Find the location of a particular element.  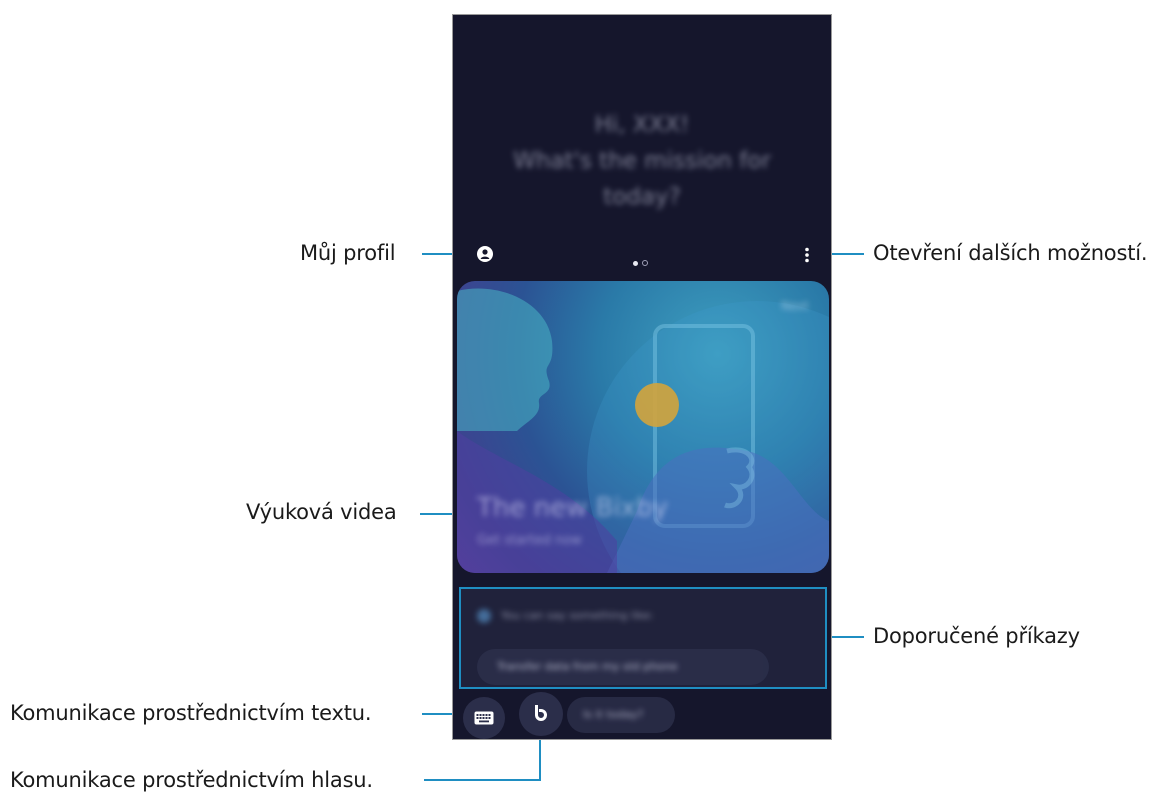

keyboard-button is located at coordinates (484, 718).